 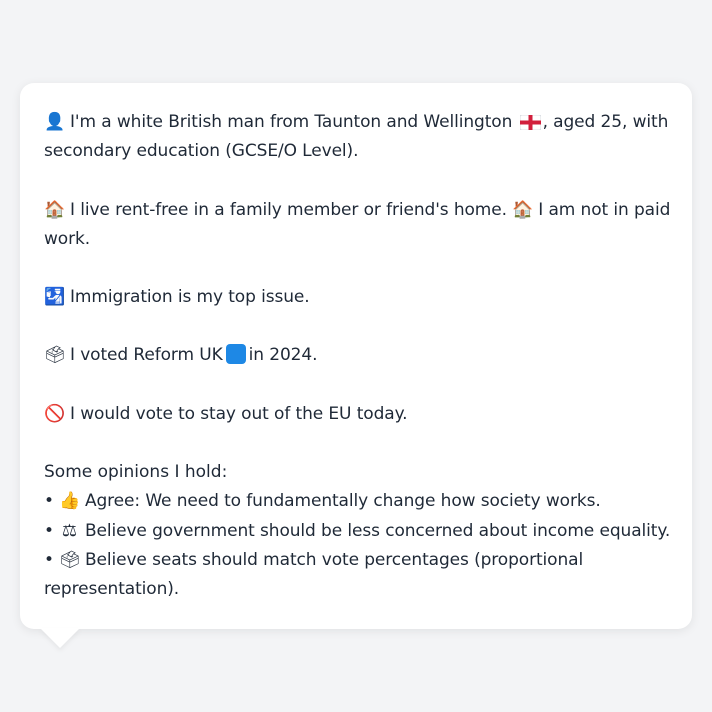 I want to click on issue-paragraph: 🛂 Immigration is my top issue., so click(x=359, y=297).